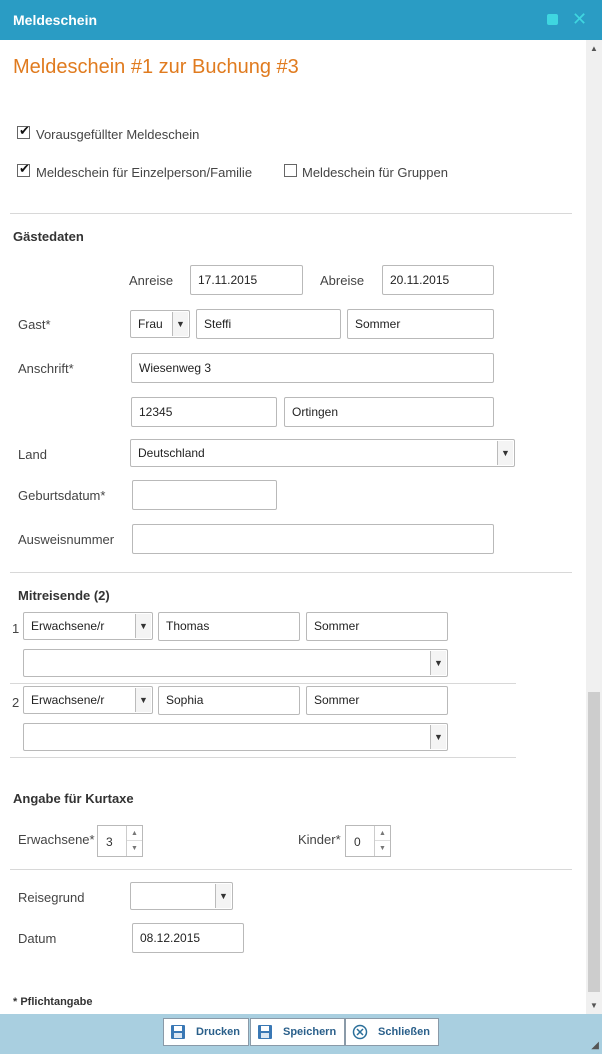 The image size is (602, 1054). I want to click on section-guest: Gästedaten, so click(48, 236).